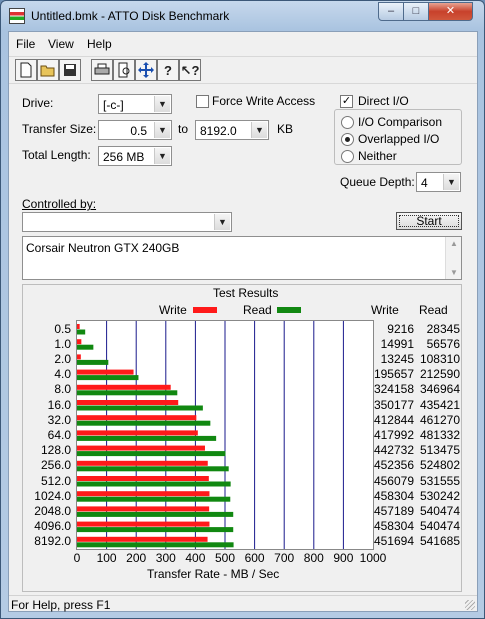 This screenshot has width=485, height=619. I want to click on x-tick-label: 500, so click(225, 558).